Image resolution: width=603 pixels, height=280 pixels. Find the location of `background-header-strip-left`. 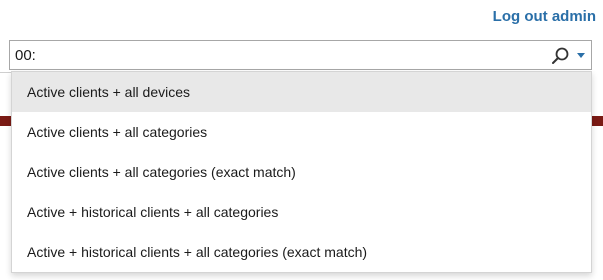

background-header-strip-left is located at coordinates (5, 121).